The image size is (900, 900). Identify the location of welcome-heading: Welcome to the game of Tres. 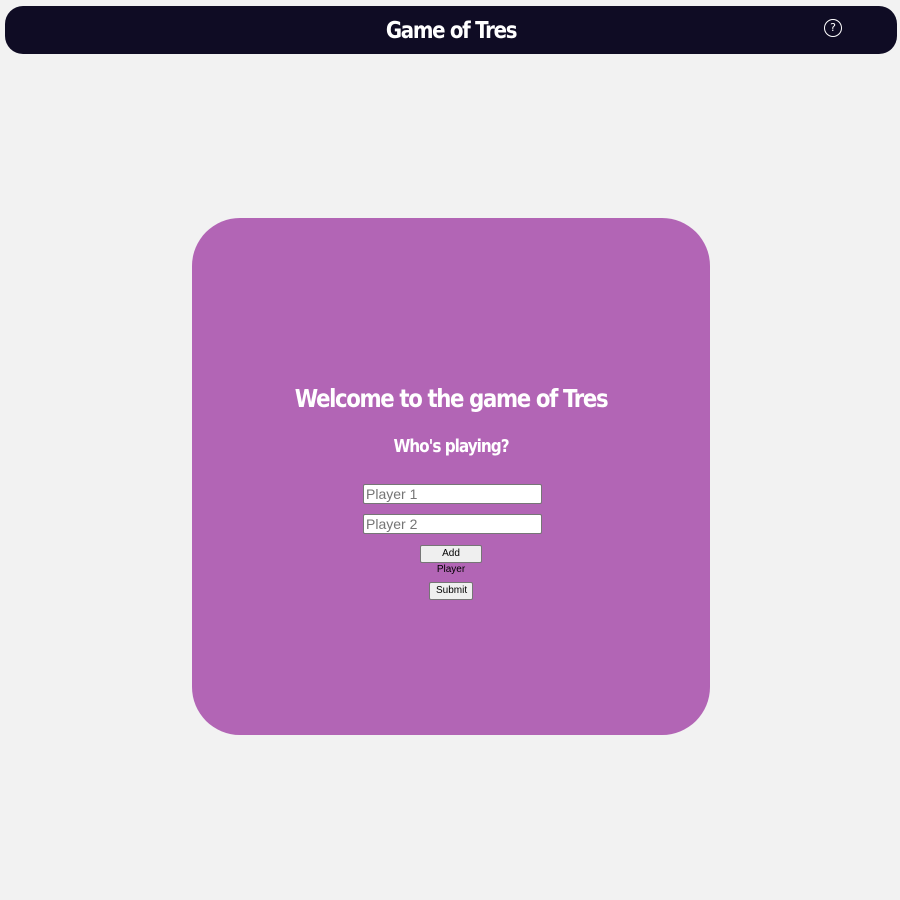
(451, 398).